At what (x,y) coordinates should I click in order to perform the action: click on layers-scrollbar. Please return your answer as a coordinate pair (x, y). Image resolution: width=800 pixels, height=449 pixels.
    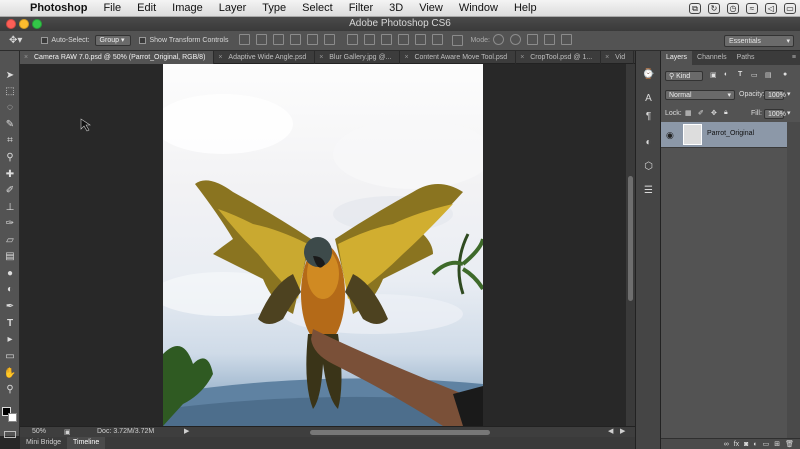
    Looking at the image, I should click on (793, 280).